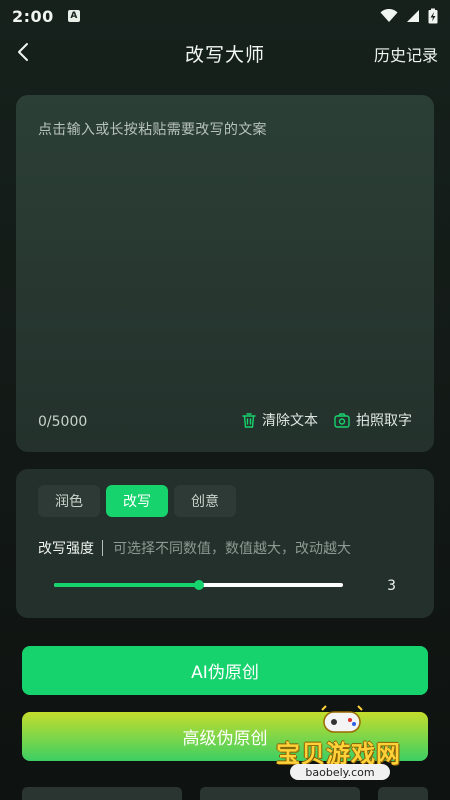 The height and width of the screenshot is (800, 450). What do you see at coordinates (24, 52) in the screenshot?
I see `back-chevron-icon` at bounding box center [24, 52].